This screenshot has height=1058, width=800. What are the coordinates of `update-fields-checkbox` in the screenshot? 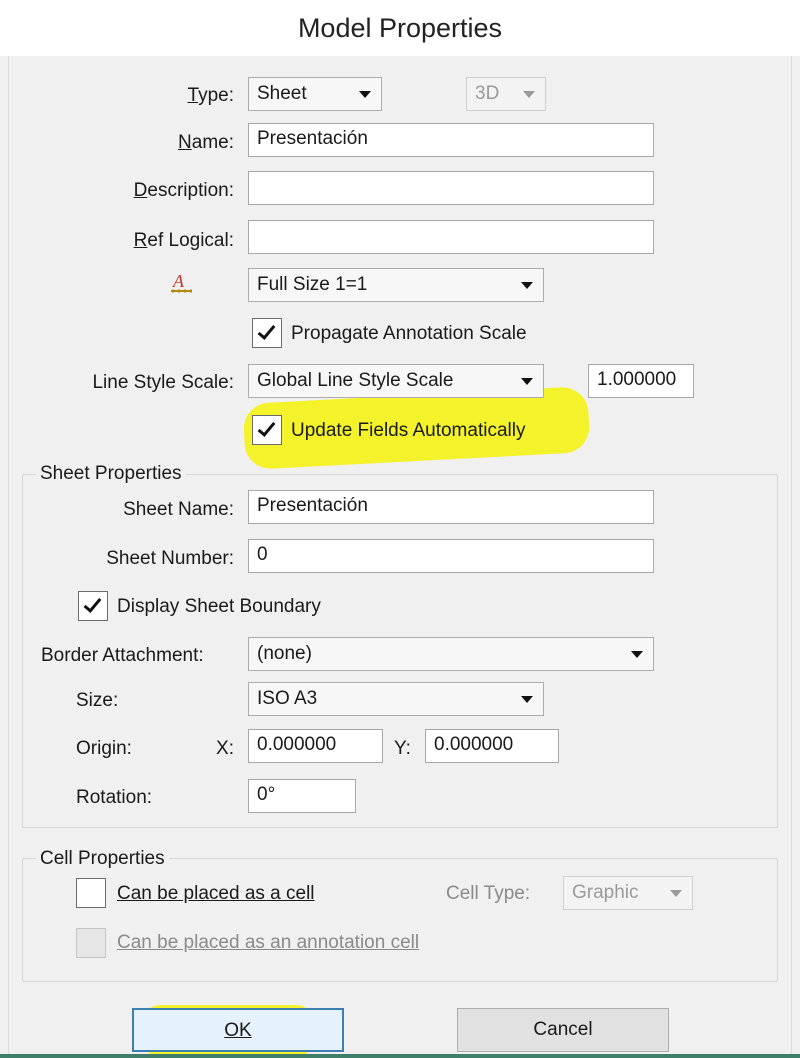 It's located at (267, 430).